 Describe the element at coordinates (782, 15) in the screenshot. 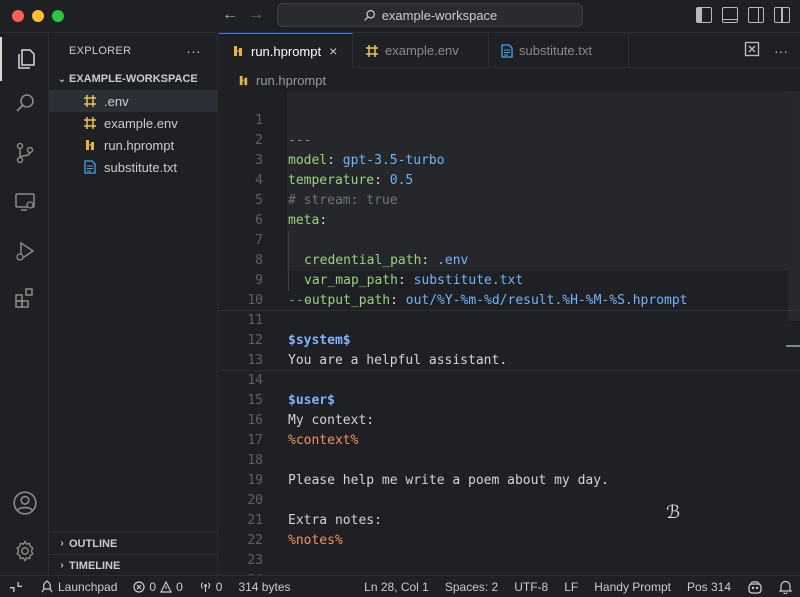

I see `customize-layout-icon` at that location.